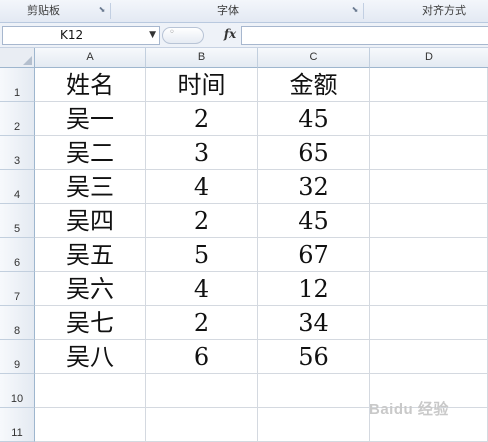 The height and width of the screenshot is (442, 488). What do you see at coordinates (364, 35) in the screenshot?
I see `formula-input` at bounding box center [364, 35].